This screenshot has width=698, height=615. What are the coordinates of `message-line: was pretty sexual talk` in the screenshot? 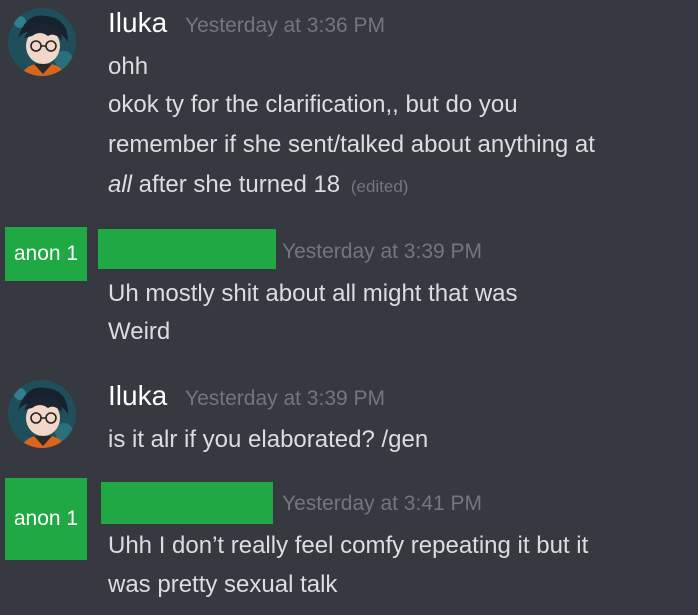 It's located at (223, 584).